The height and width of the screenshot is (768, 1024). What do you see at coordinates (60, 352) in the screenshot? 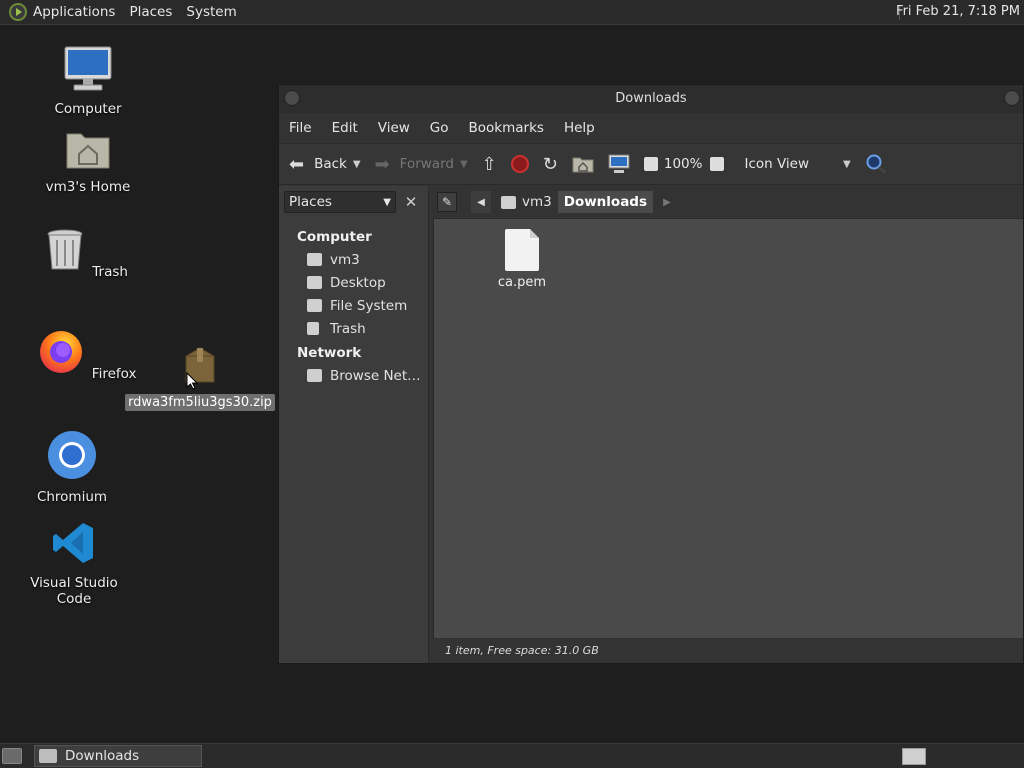
I see `firefox-icon` at bounding box center [60, 352].